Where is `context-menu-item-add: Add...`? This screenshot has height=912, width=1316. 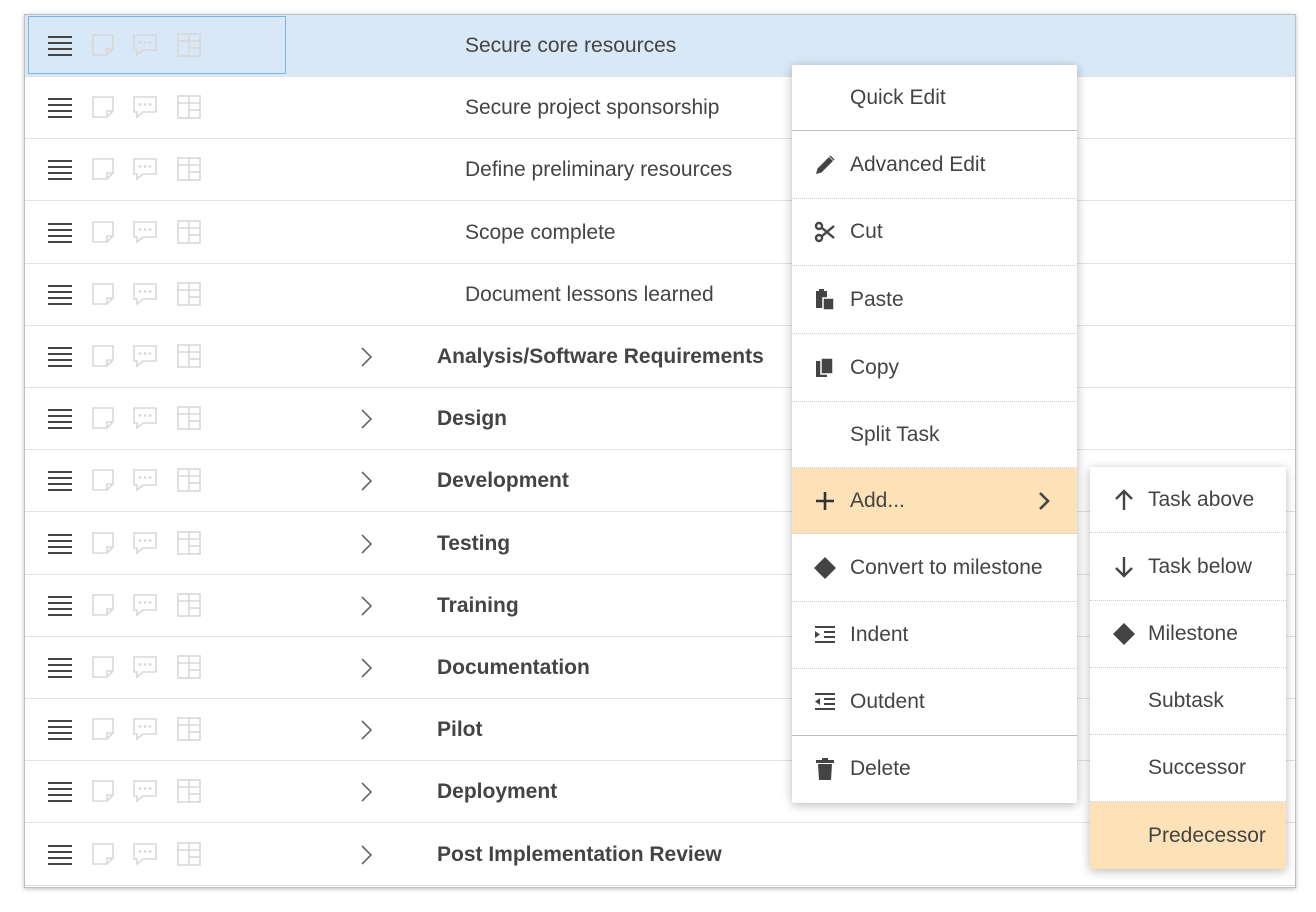
context-menu-item-add: Add... is located at coordinates (934, 501).